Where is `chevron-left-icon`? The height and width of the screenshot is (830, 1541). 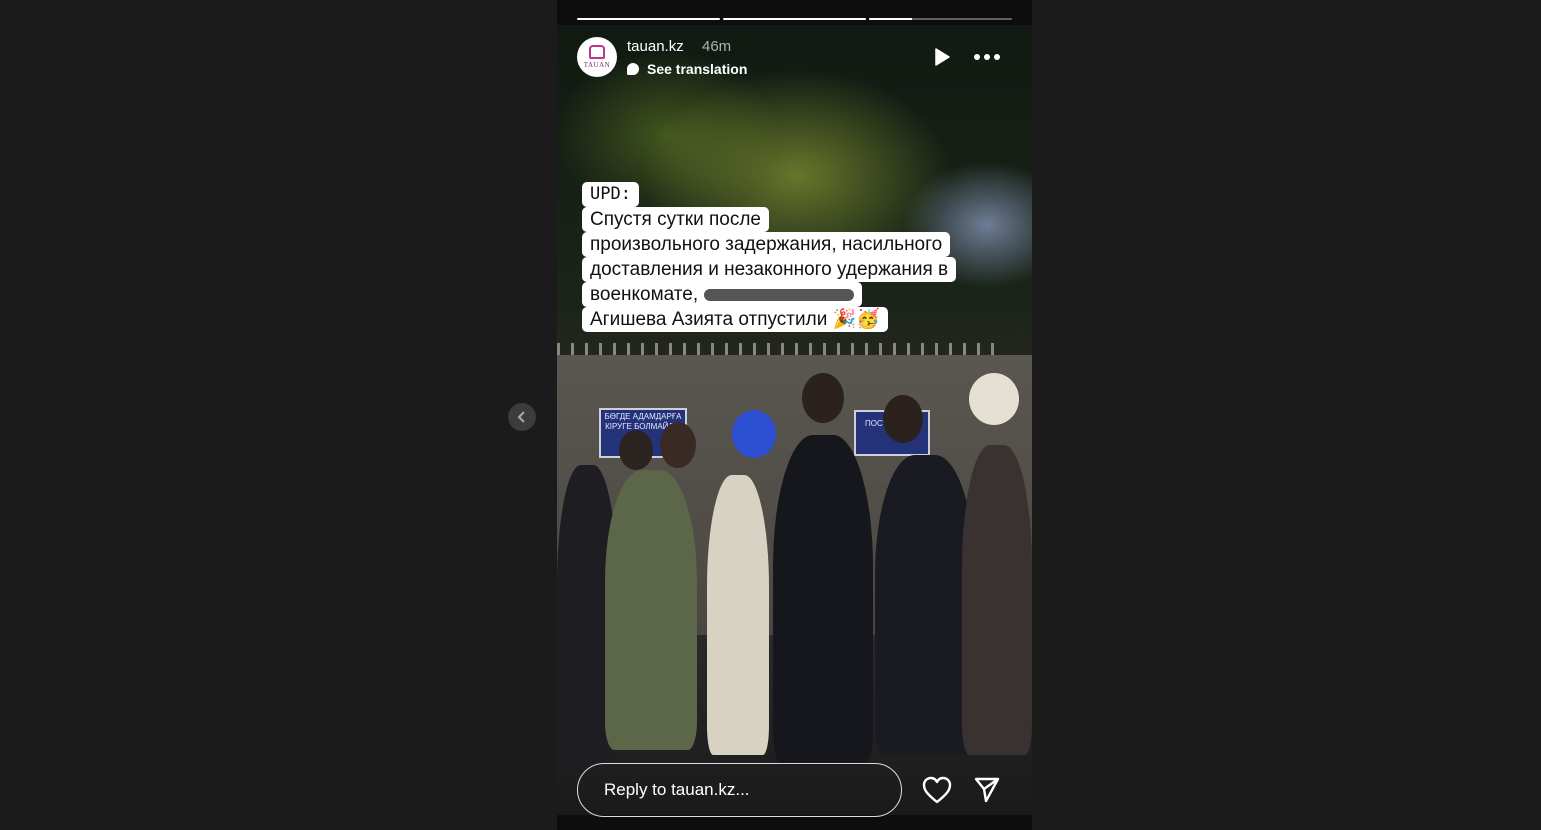 chevron-left-icon is located at coordinates (521, 417).